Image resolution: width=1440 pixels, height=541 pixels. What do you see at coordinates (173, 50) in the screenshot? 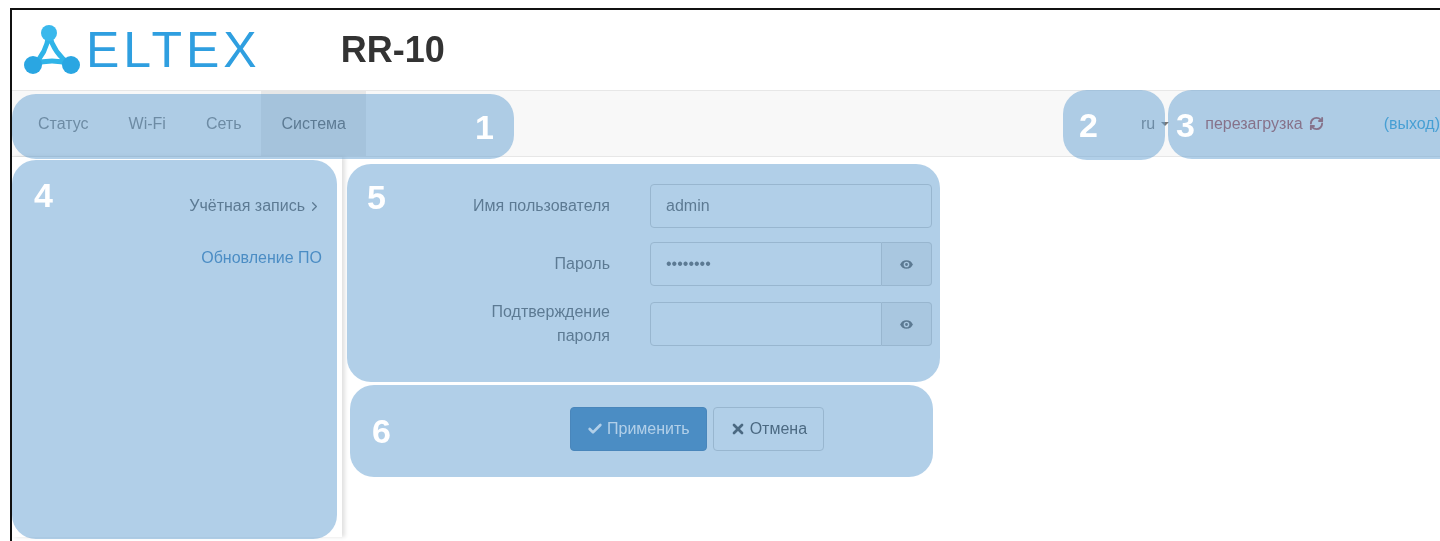
I see `logo-text: ELTEX` at bounding box center [173, 50].